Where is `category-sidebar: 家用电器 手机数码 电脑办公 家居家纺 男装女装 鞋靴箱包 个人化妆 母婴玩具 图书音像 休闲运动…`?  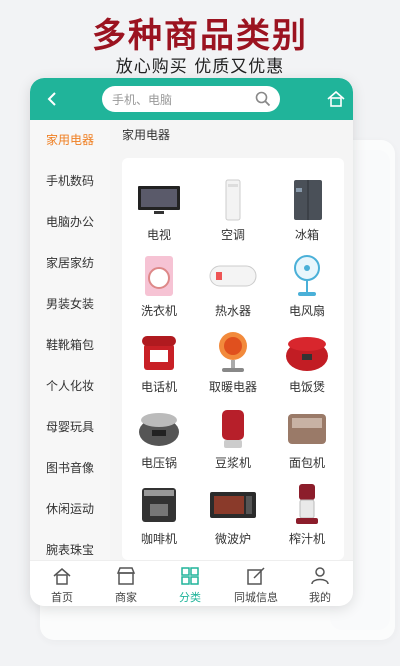
category-sidebar: 家用电器 手机数码 电脑办公 家居家纺 男装女装 鞋靴箱包 个人化妆 母婴玩具 图书音像 休闲运动… is located at coordinates (70, 340).